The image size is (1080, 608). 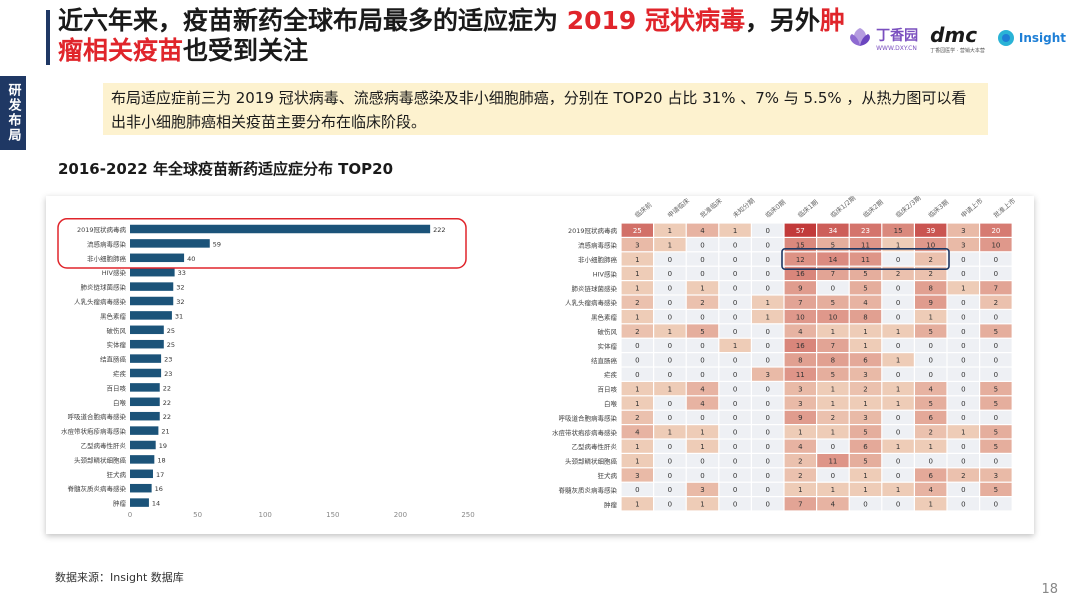 What do you see at coordinates (1005, 38) in the screenshot?
I see `insight-circle-icon` at bounding box center [1005, 38].